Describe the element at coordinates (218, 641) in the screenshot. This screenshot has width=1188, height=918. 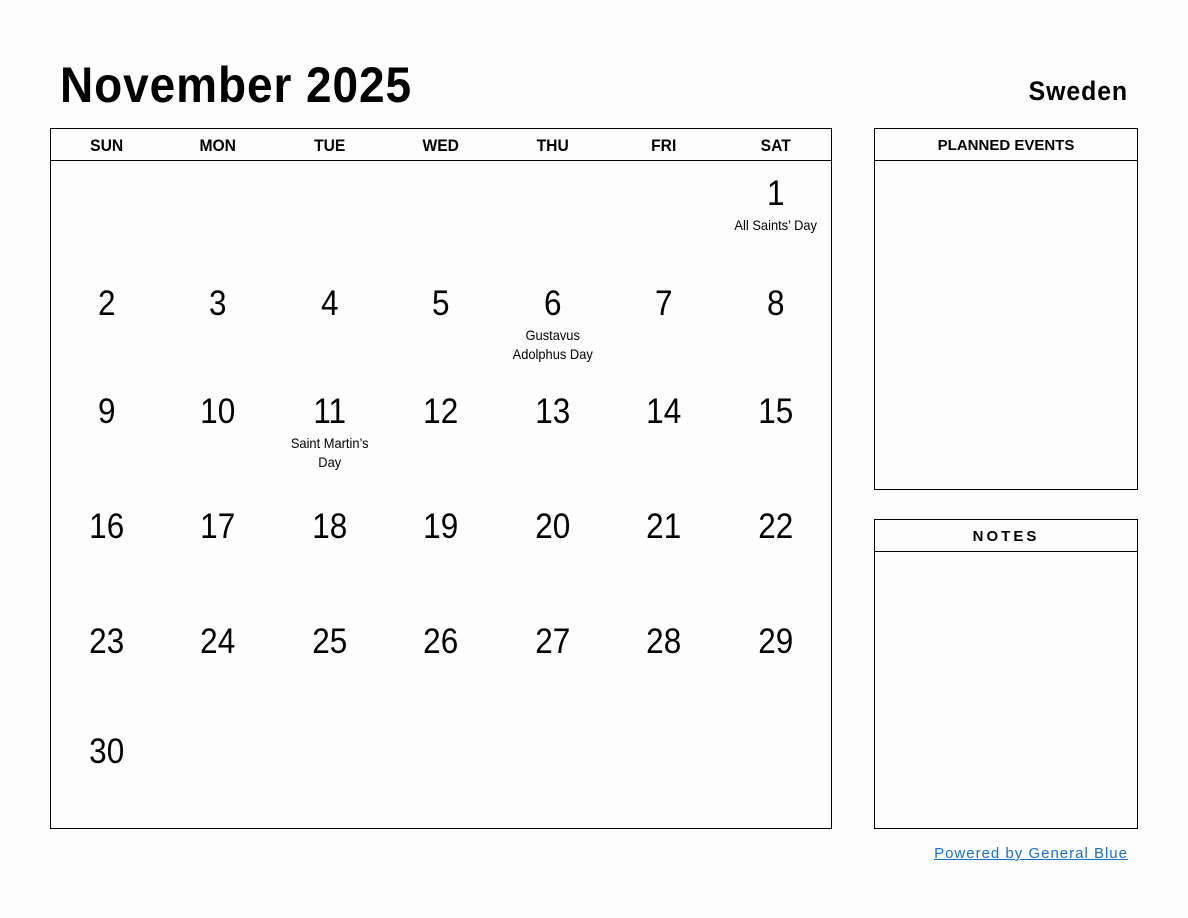
I see `day-number: 24` at that location.